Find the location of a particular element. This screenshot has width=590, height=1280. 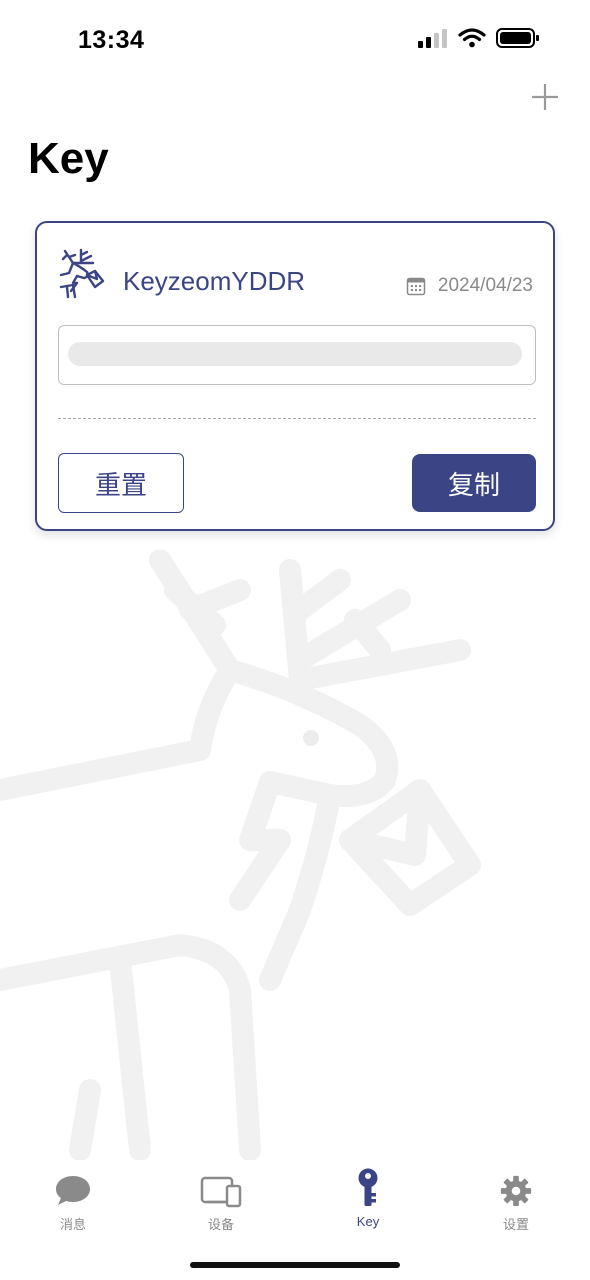

tab-key: Key is located at coordinates (368, 1202).